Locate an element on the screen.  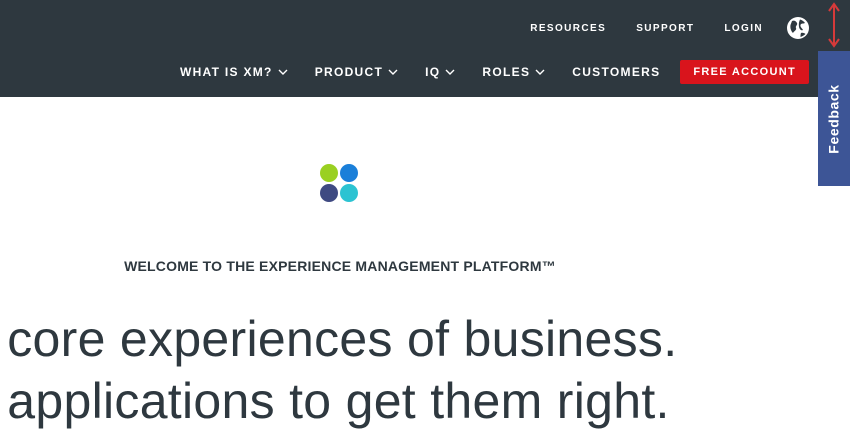
nav-roles: ROLES is located at coordinates (513, 72).